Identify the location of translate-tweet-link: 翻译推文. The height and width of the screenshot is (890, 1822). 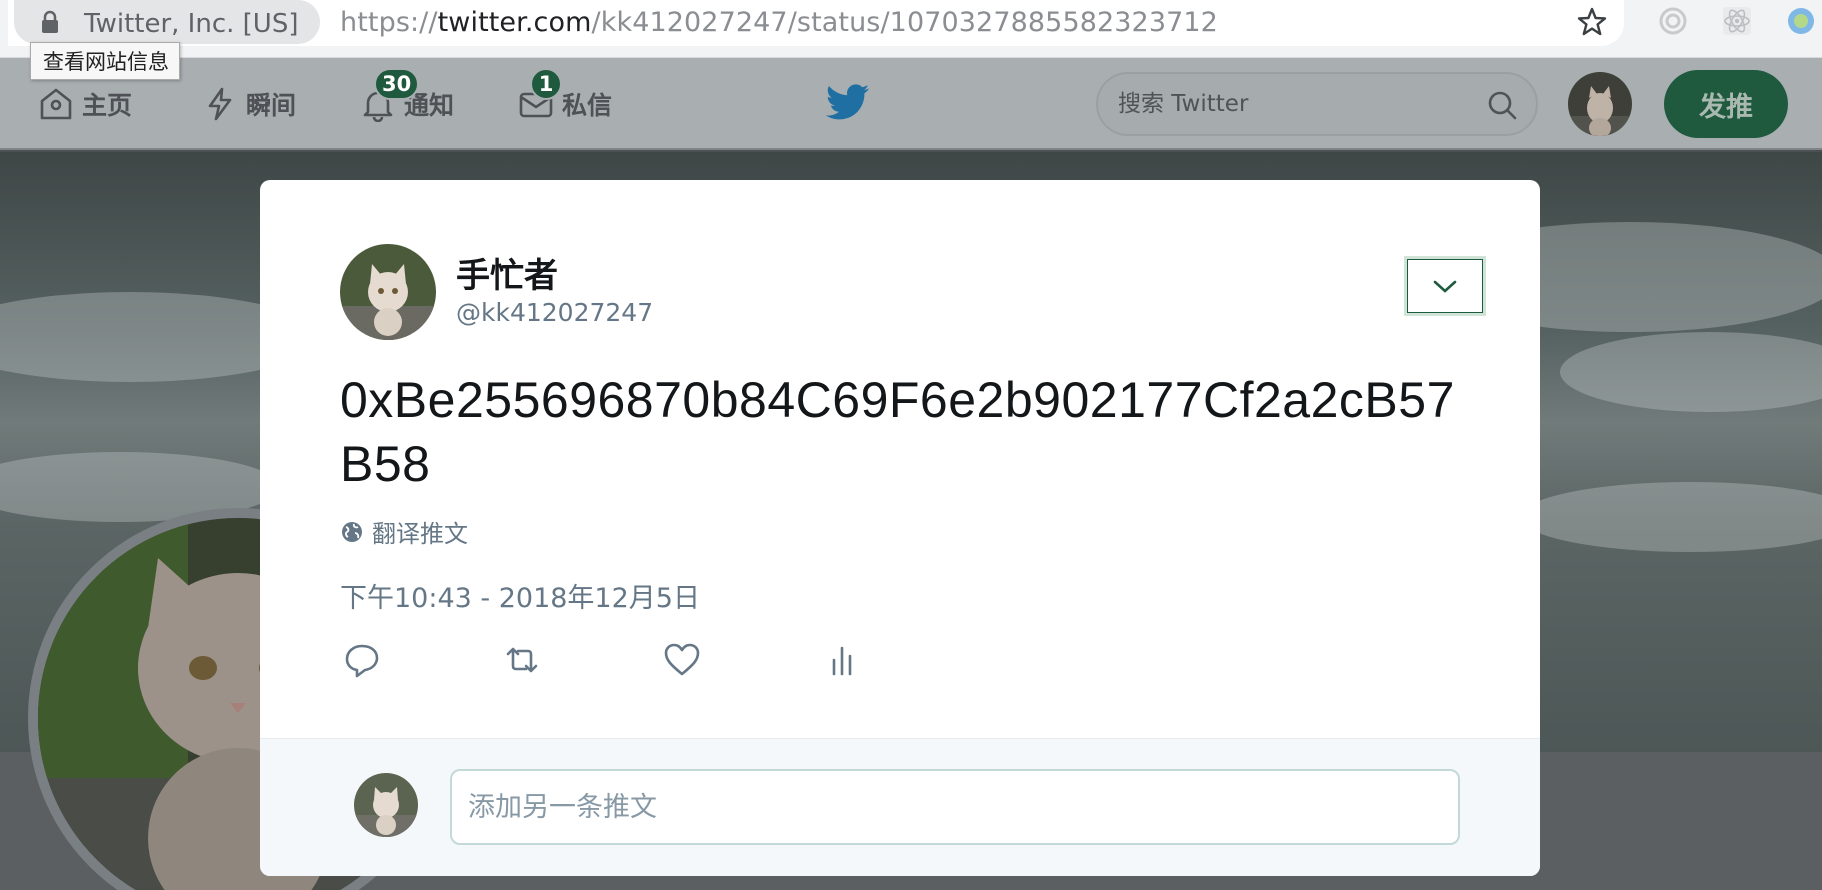
(404, 531).